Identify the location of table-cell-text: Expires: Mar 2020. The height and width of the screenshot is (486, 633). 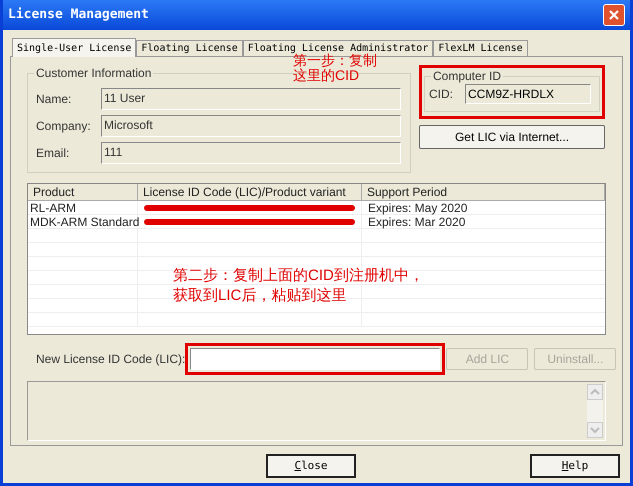
(416, 221).